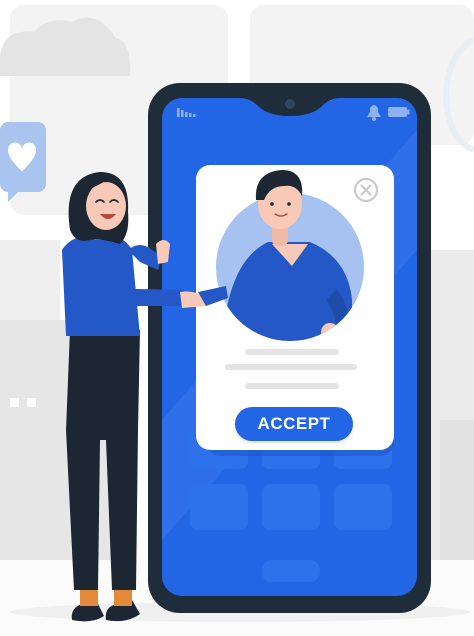 The height and width of the screenshot is (636, 474). What do you see at coordinates (457, 495) in the screenshot?
I see `building-right-low` at bounding box center [457, 495].